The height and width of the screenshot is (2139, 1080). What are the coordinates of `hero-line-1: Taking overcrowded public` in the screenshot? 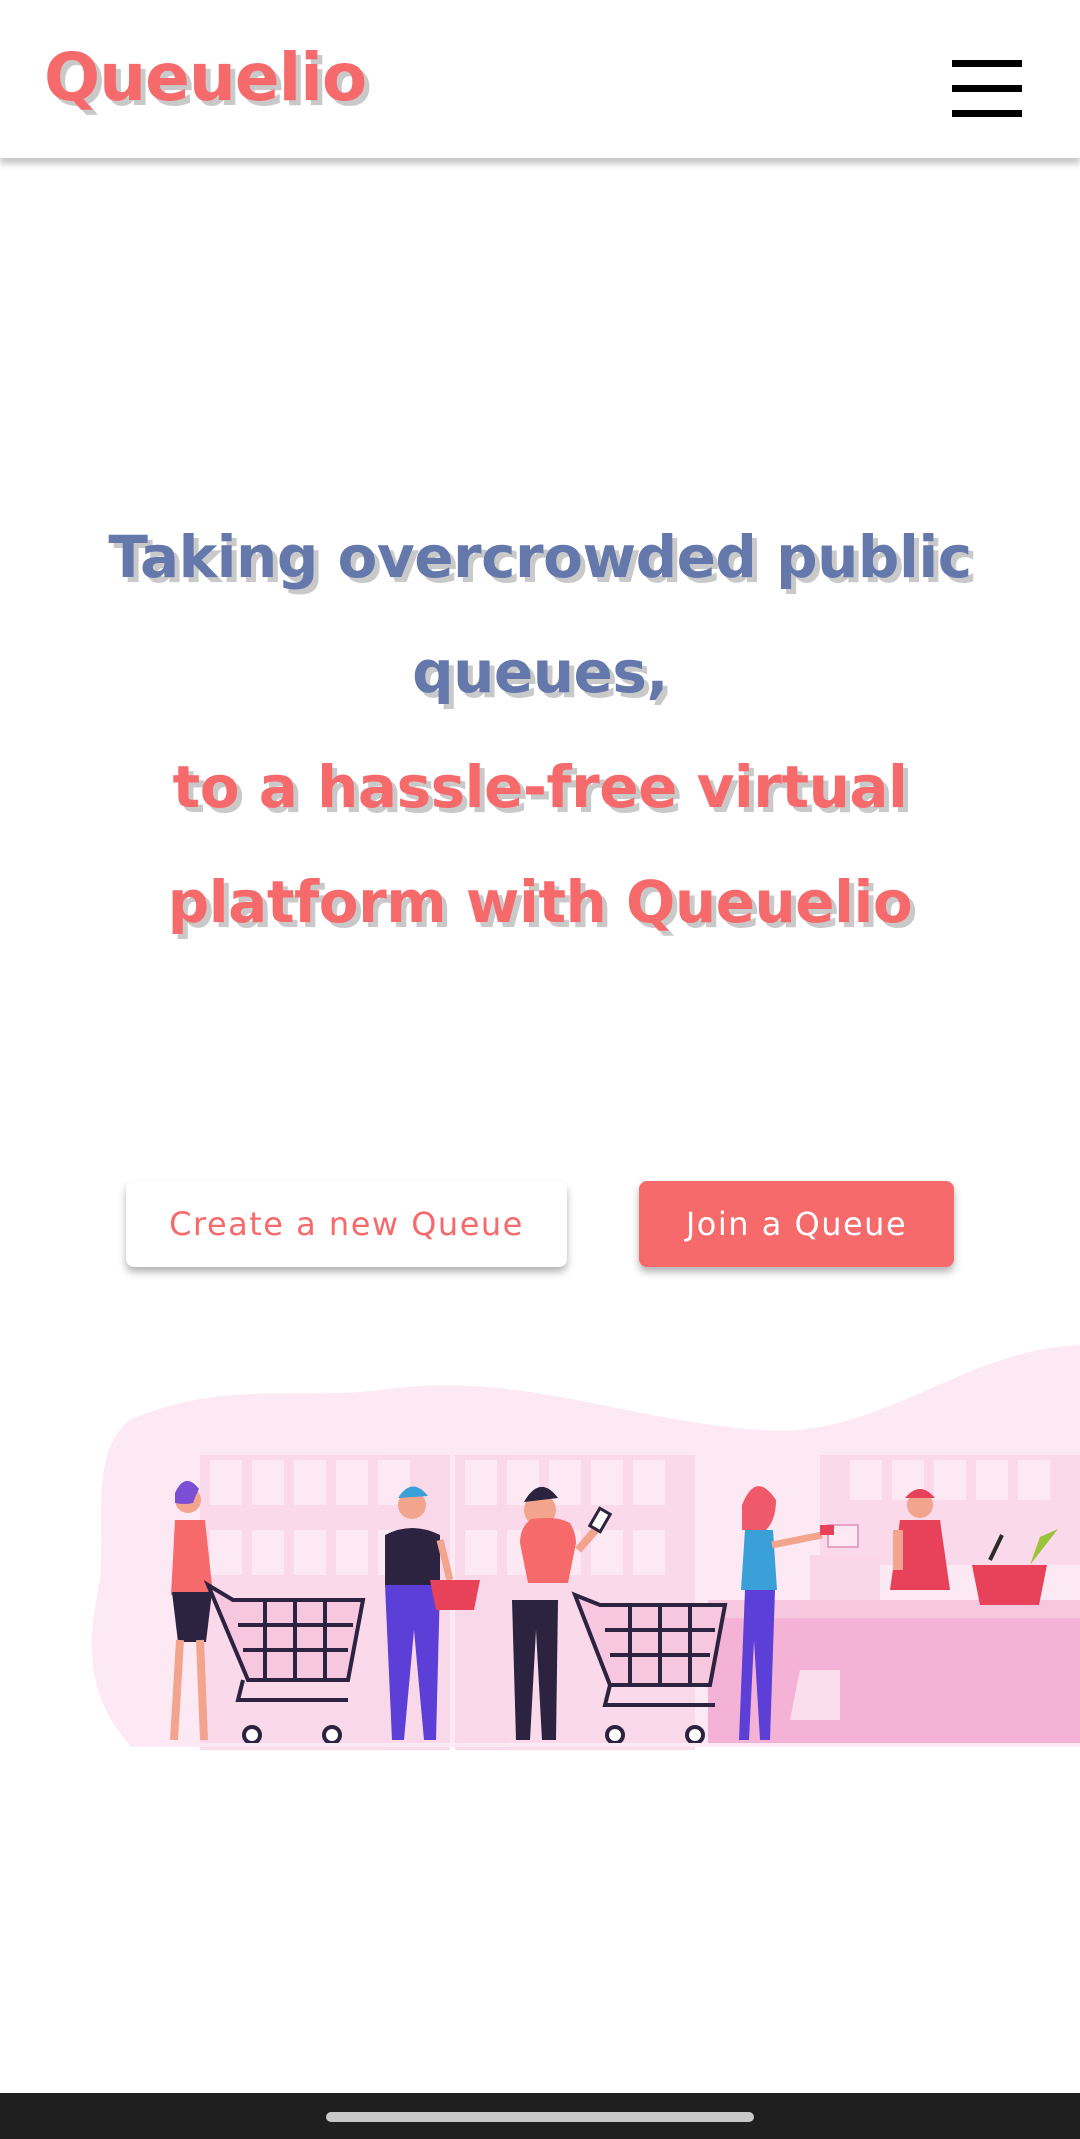 It's located at (540, 557).